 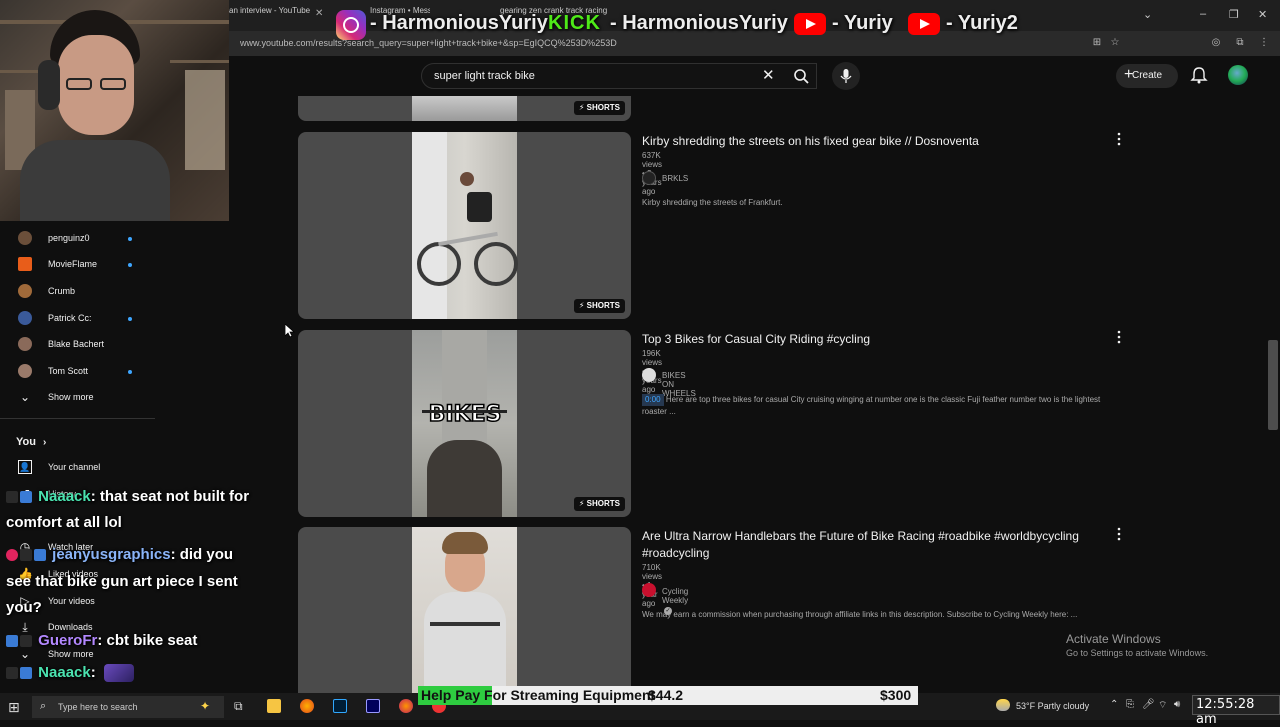 I want to click on profile-icon: ◎, so click(x=1216, y=43).